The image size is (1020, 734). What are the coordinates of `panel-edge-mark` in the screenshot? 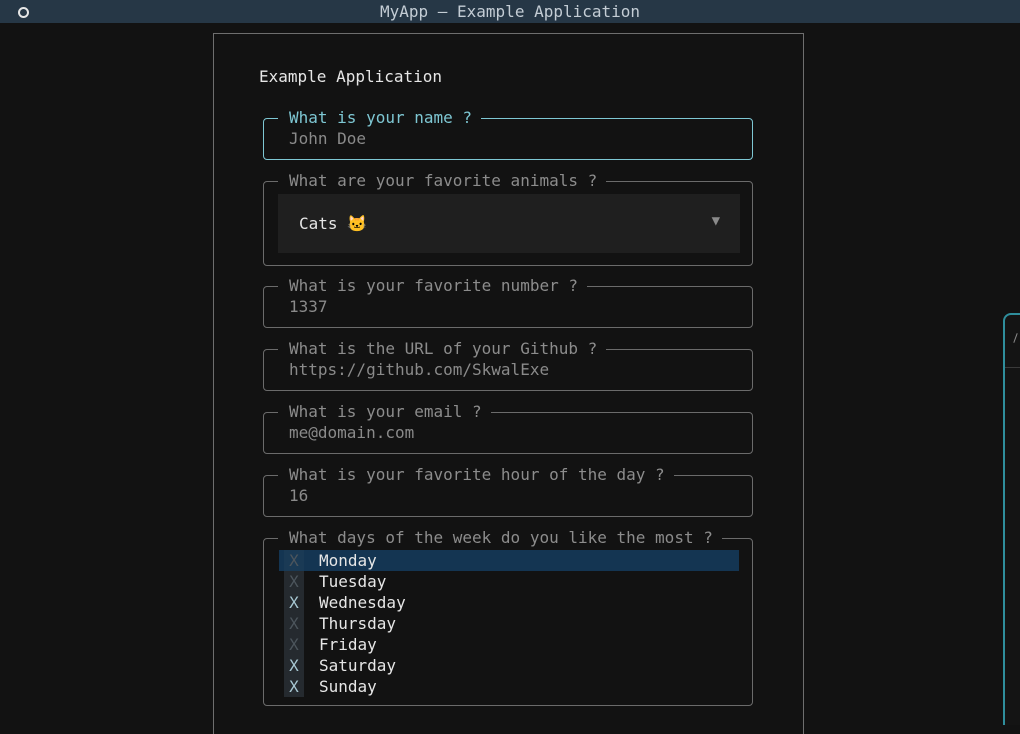 It's located at (1015, 338).